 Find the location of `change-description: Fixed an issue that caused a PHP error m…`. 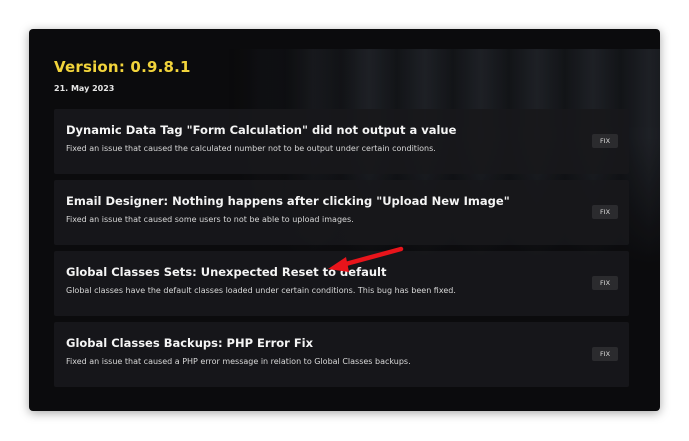

change-description: Fixed an issue that caused a PHP error m… is located at coordinates (238, 361).